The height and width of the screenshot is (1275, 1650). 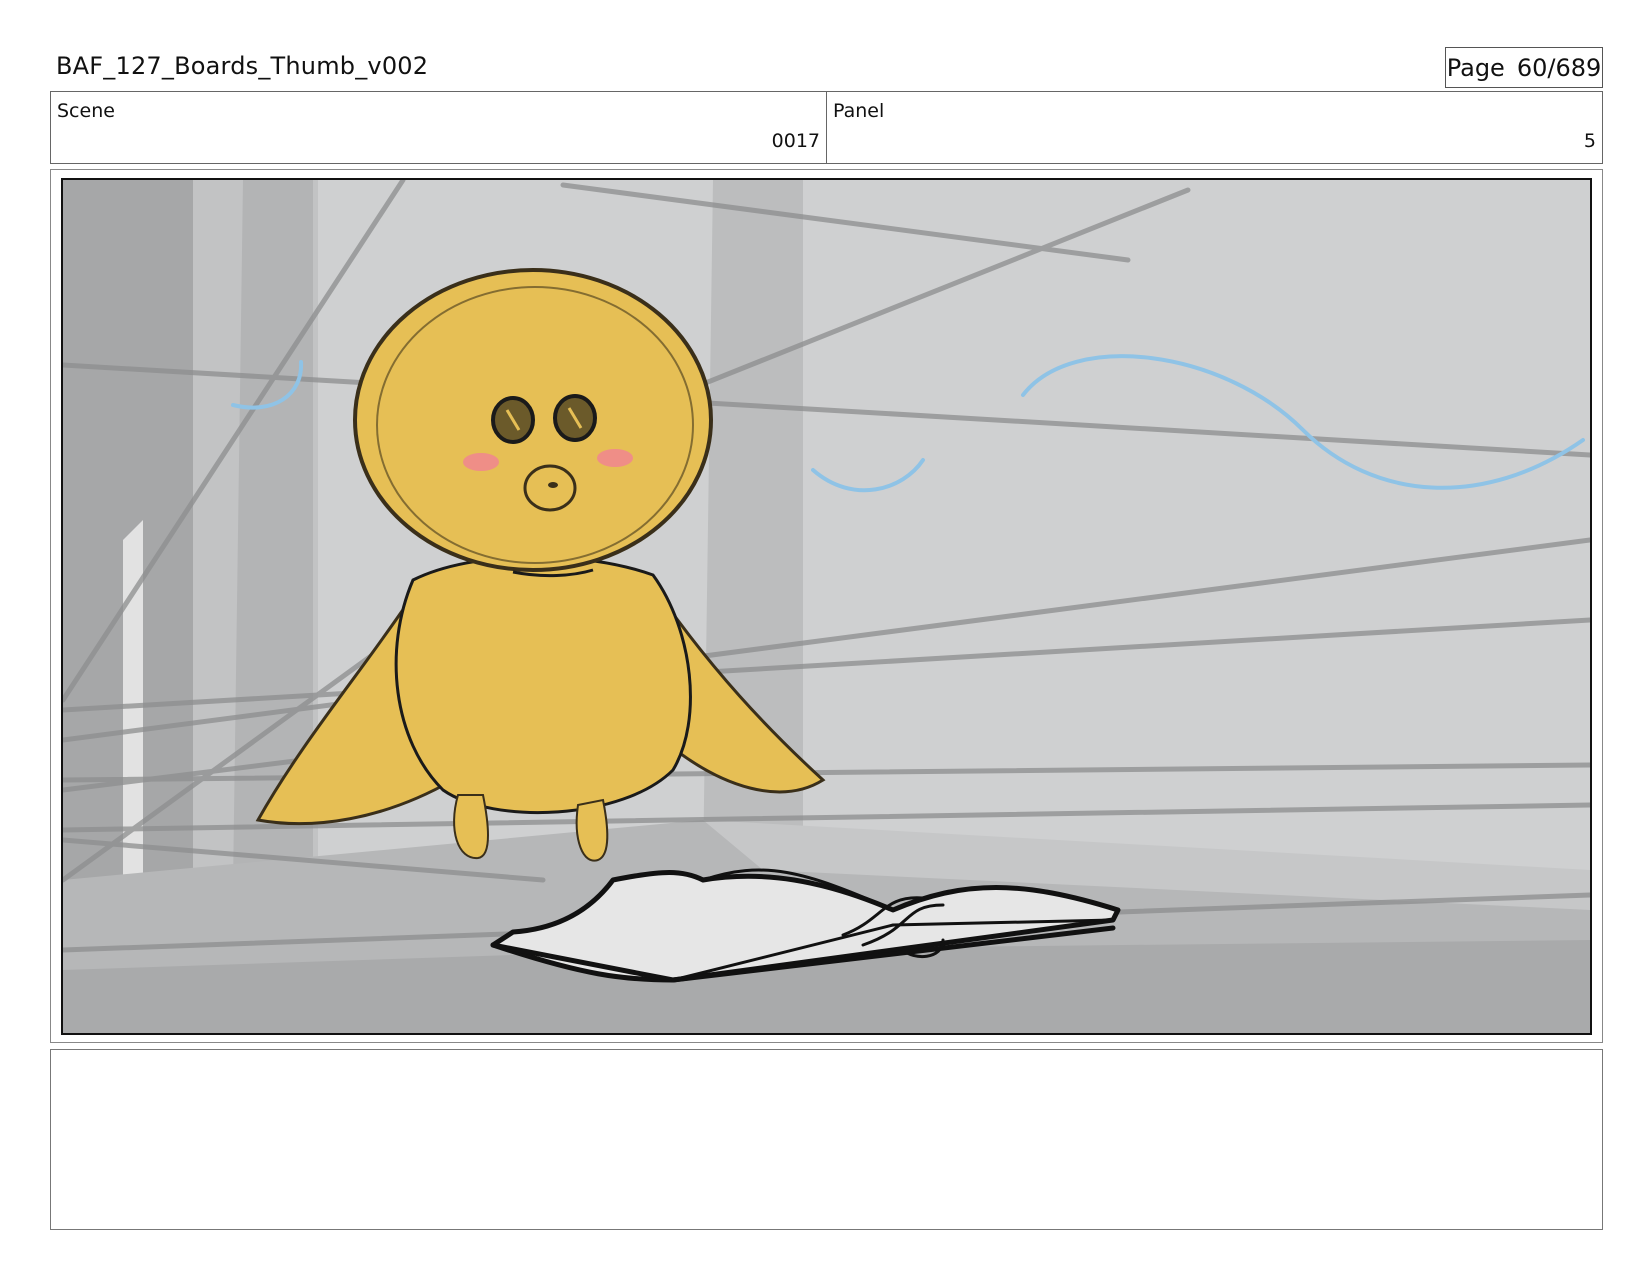 I want to click on board-title: BAF_127_Boards_Thumb_v002, so click(x=242, y=66).